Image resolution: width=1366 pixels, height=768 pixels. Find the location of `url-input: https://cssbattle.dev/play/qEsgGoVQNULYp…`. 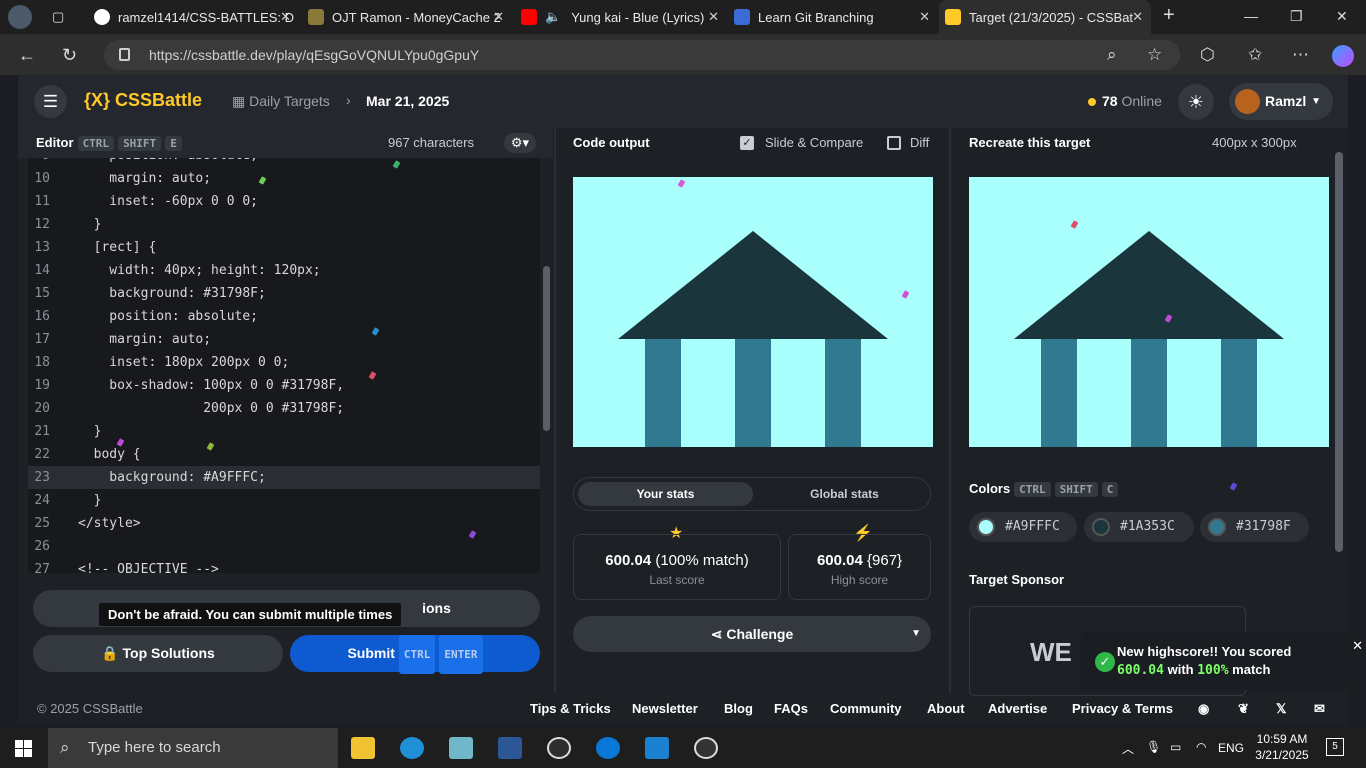

url-input: https://cssbattle.dev/play/qEsgGoVQNULYp… is located at coordinates (642, 55).